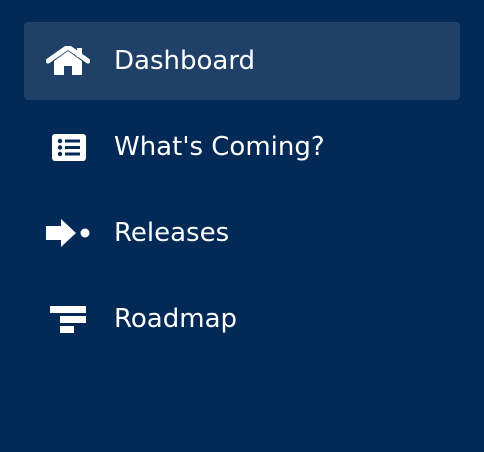 The image size is (484, 452). Describe the element at coordinates (172, 233) in the screenshot. I see `sidebar-item-label: Releases` at that location.